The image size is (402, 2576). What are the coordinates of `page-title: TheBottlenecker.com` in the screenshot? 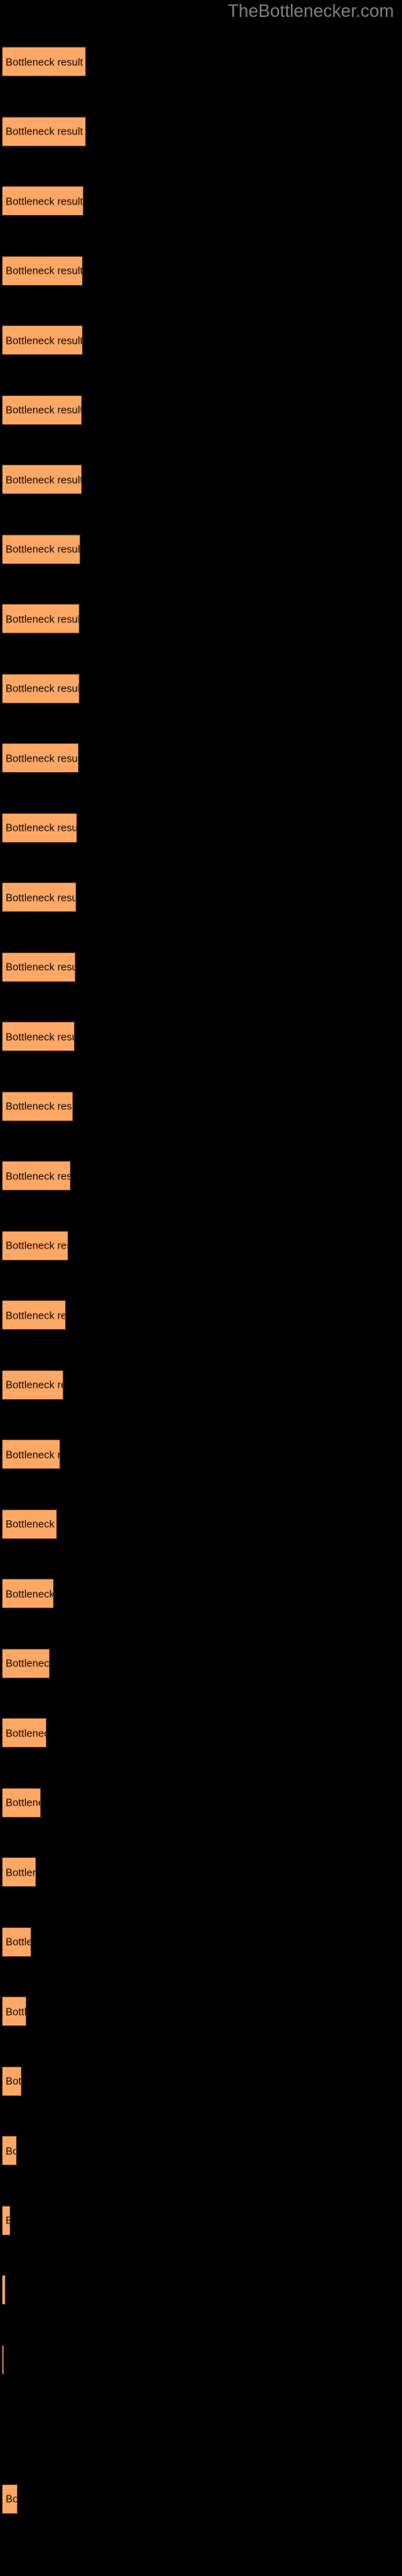 It's located at (311, 11).